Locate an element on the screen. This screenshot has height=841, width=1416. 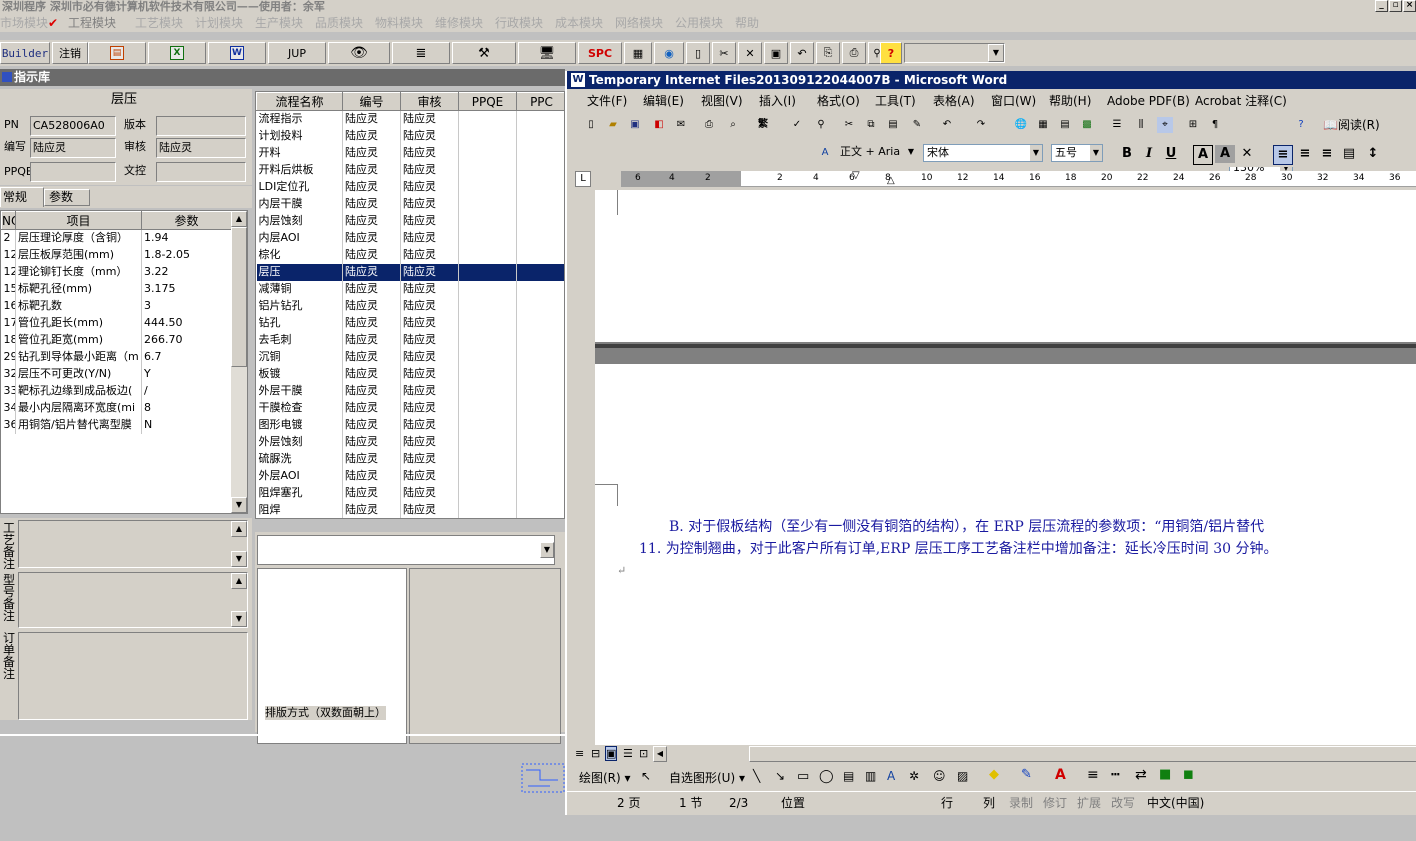
menu-market: 市场模块 is located at coordinates (24, 23).